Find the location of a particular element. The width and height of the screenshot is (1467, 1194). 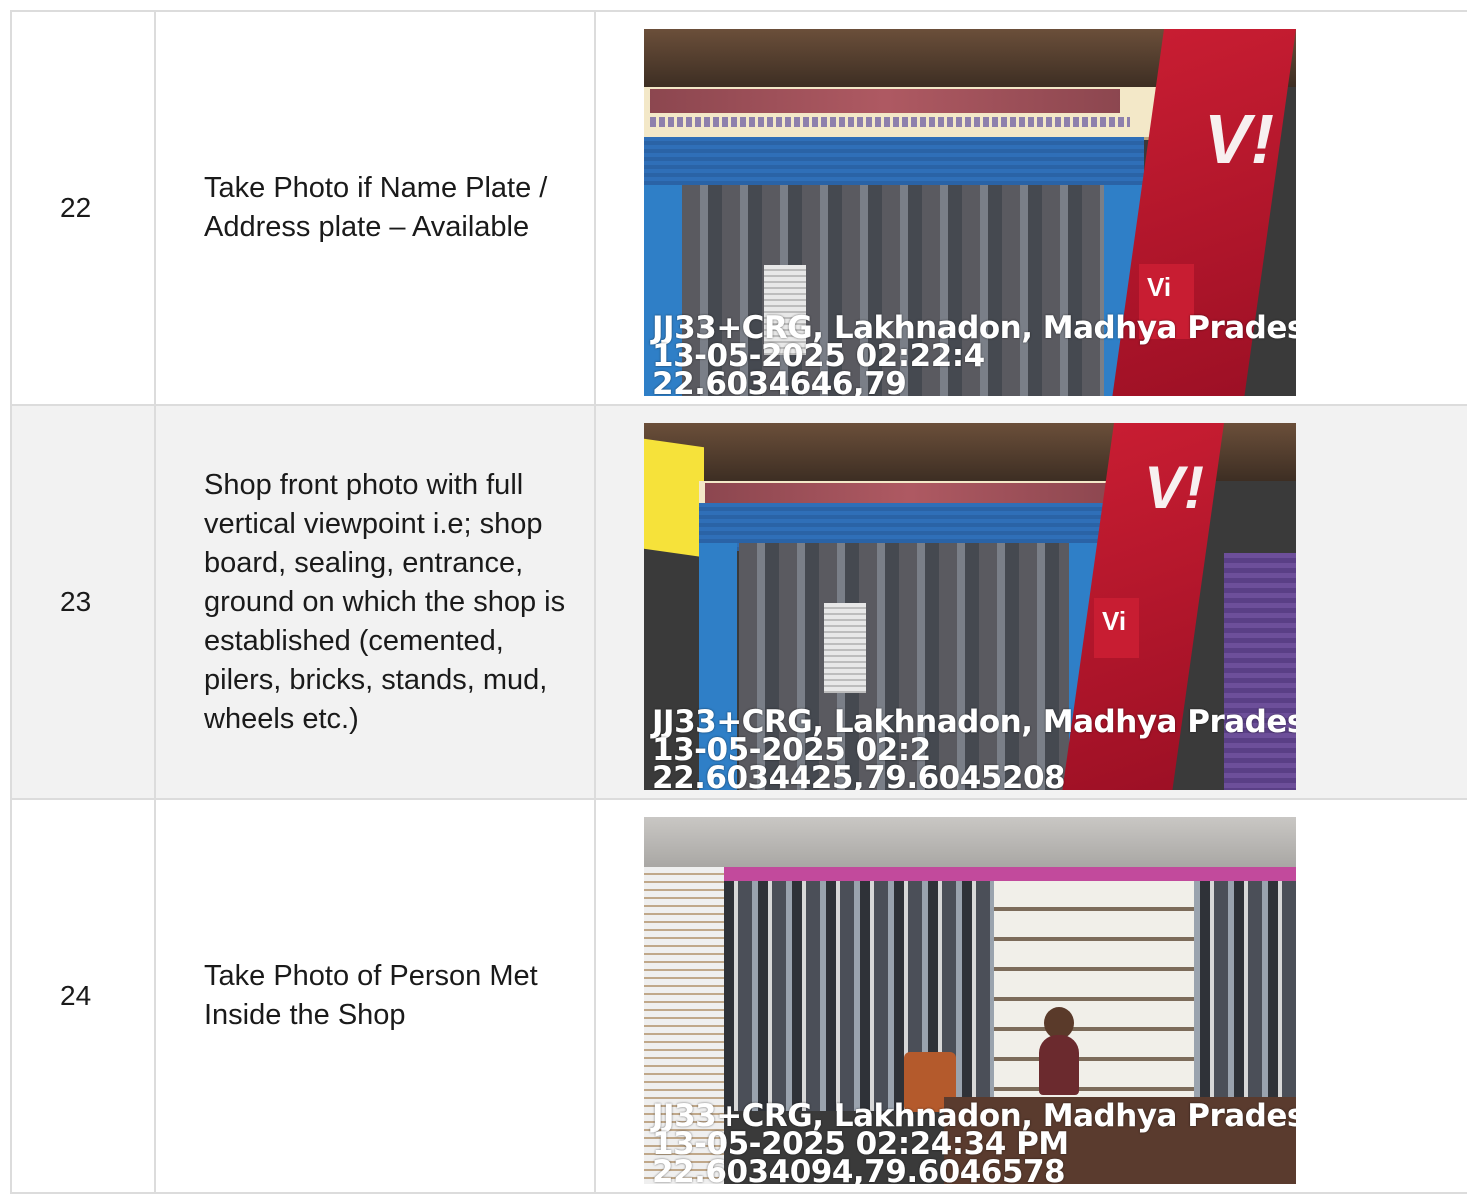

geotag-coordinates: 22.6034425,79.6045208 is located at coordinates (859, 775).